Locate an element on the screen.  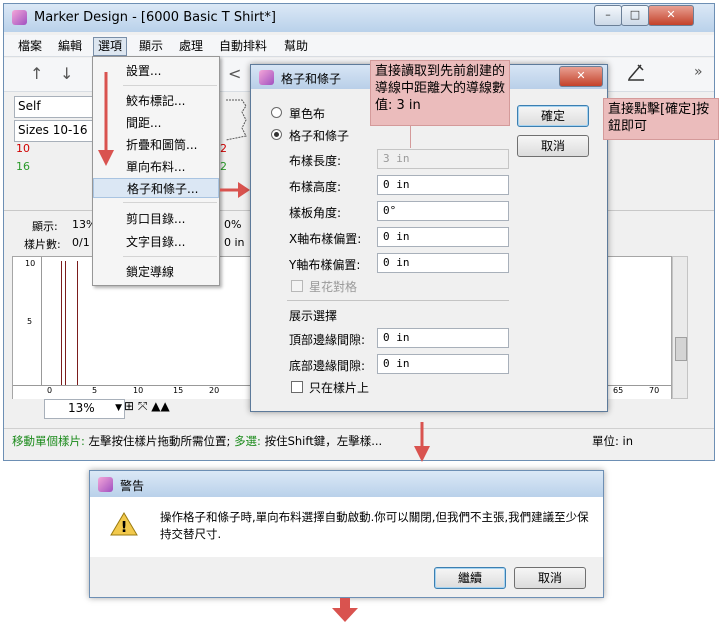
dialog-icon is located at coordinates (266, 77).